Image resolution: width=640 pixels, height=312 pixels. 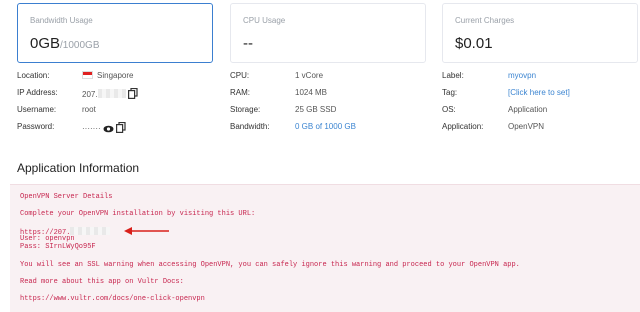 I want to click on pass-line: Pass: SIrnLWyQo95F, so click(x=58, y=247).